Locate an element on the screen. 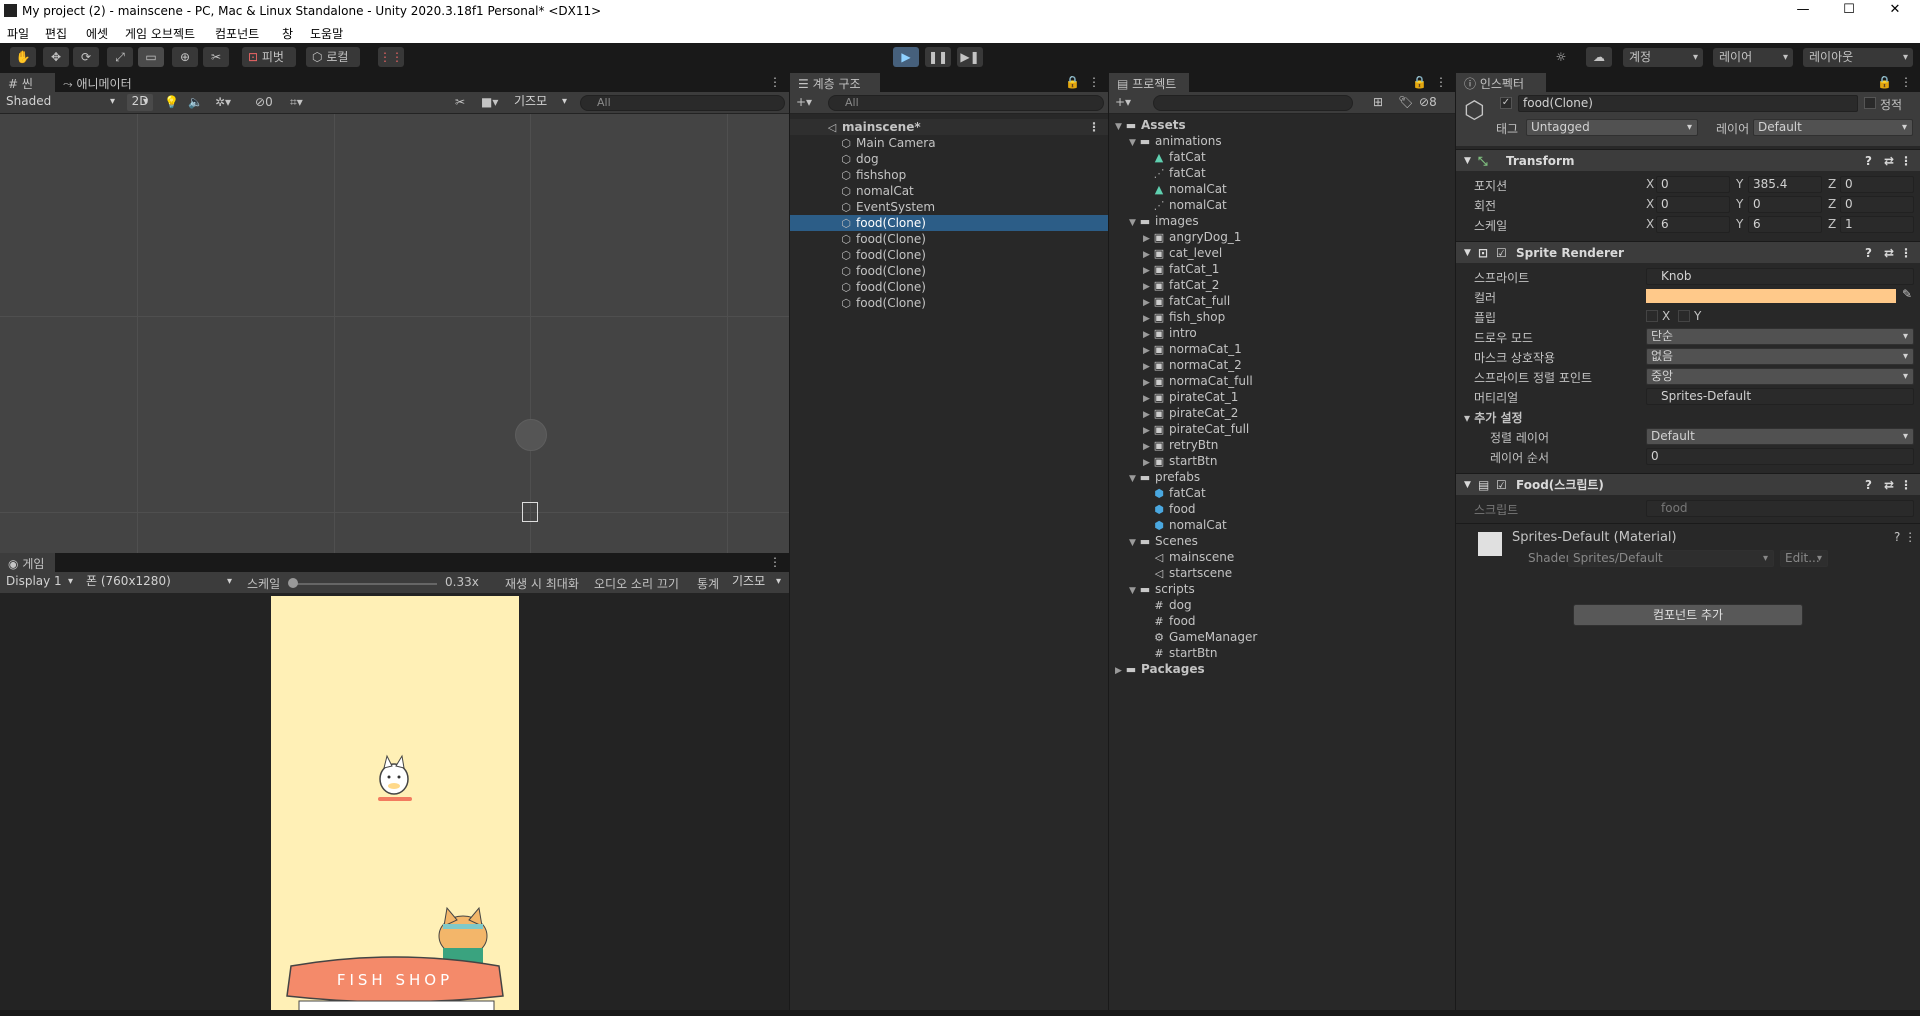  menu-gameobject: 게임 오브젝트 is located at coordinates (160, 33).